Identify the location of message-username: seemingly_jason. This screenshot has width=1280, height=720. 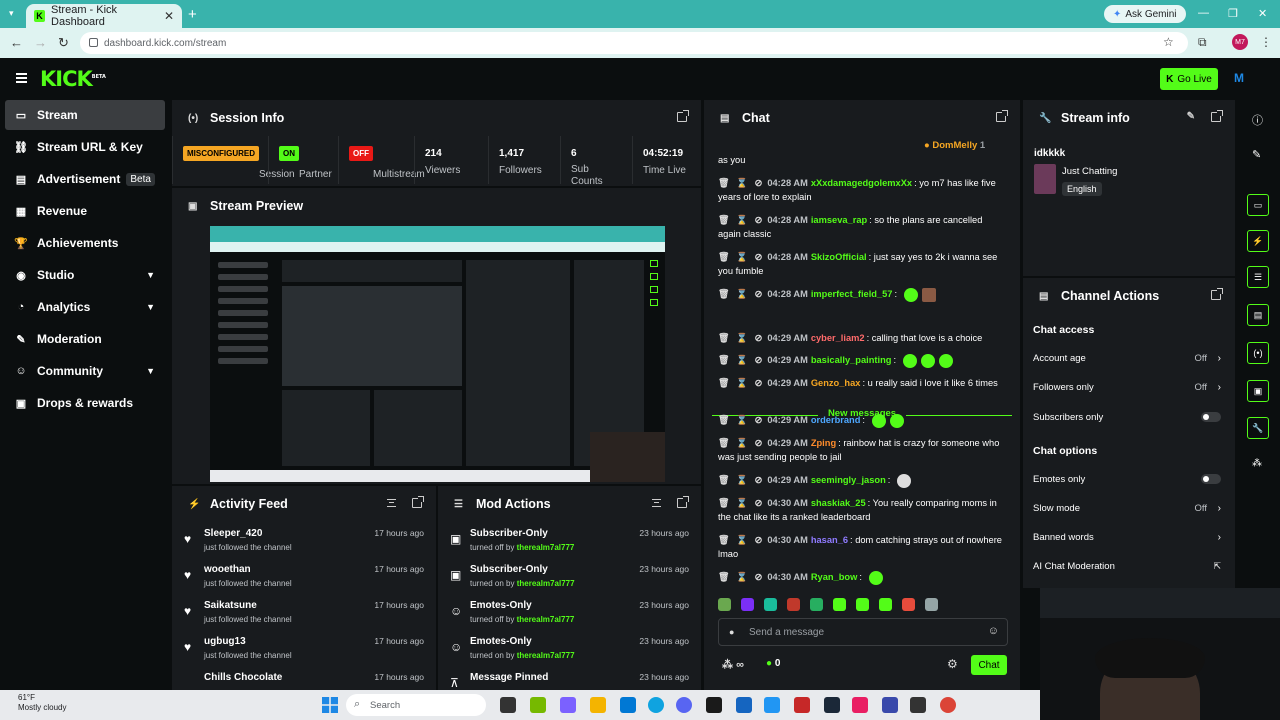
(848, 480).